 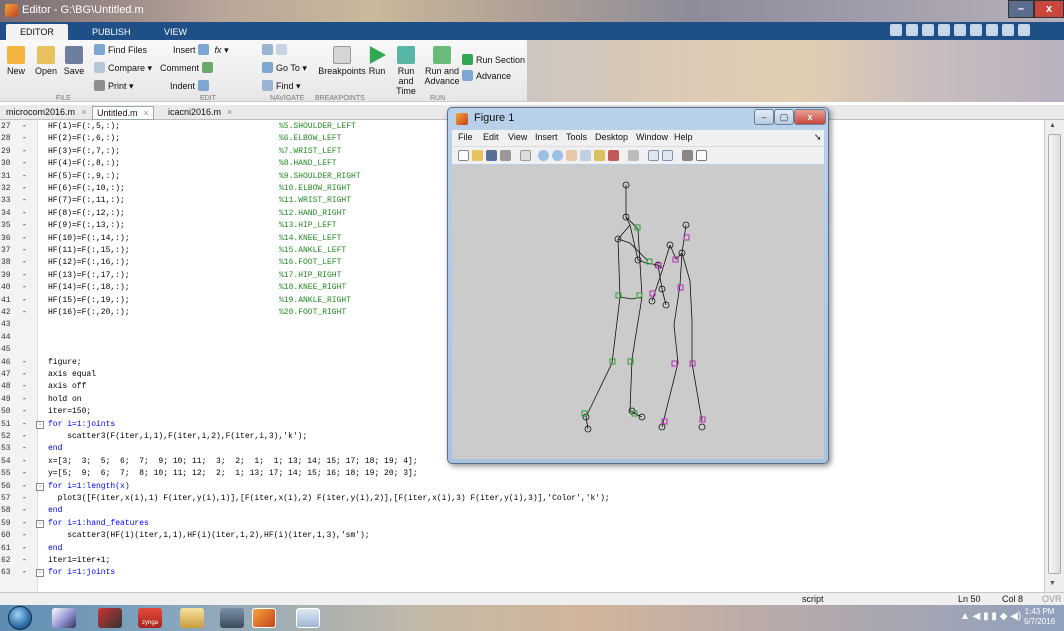 What do you see at coordinates (465, 137) in the screenshot?
I see `menu-file: File` at bounding box center [465, 137].